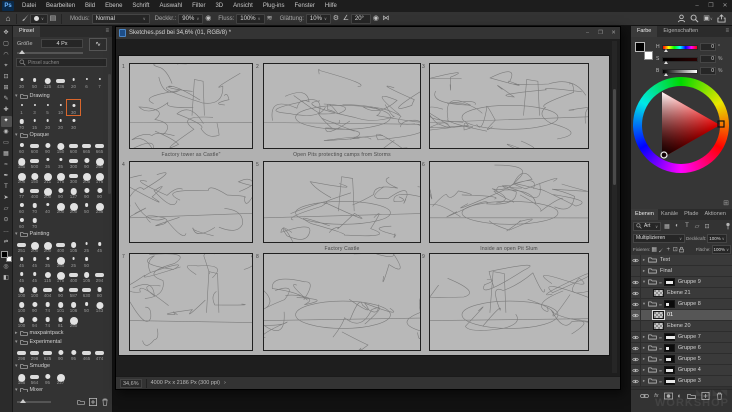  What do you see at coordinates (21, 146) in the screenshot?
I see `brush-preset: 60` at bounding box center [21, 146].